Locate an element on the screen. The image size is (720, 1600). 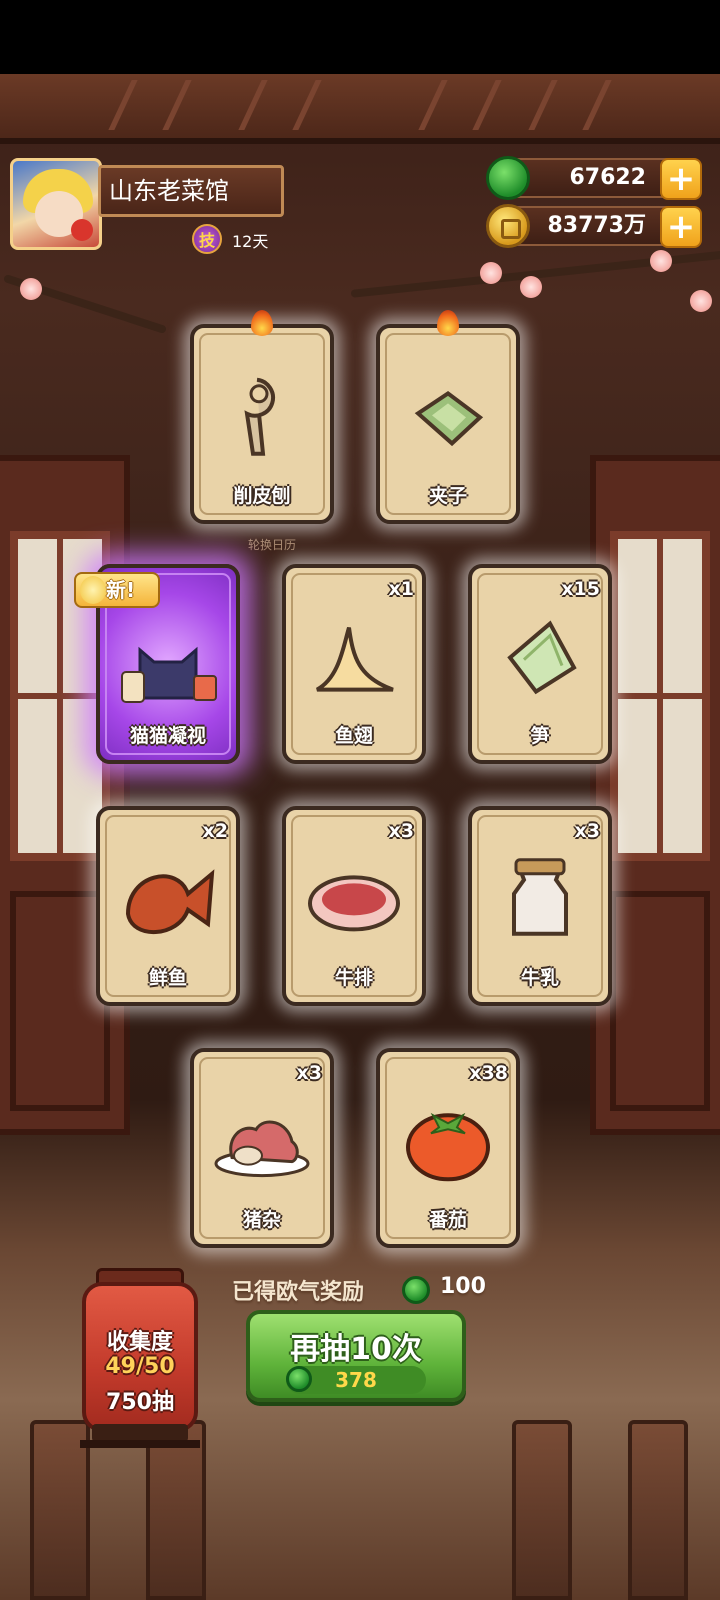
collection-lantern: 收集度 49/50 750抽 is located at coordinates (140, 1357).